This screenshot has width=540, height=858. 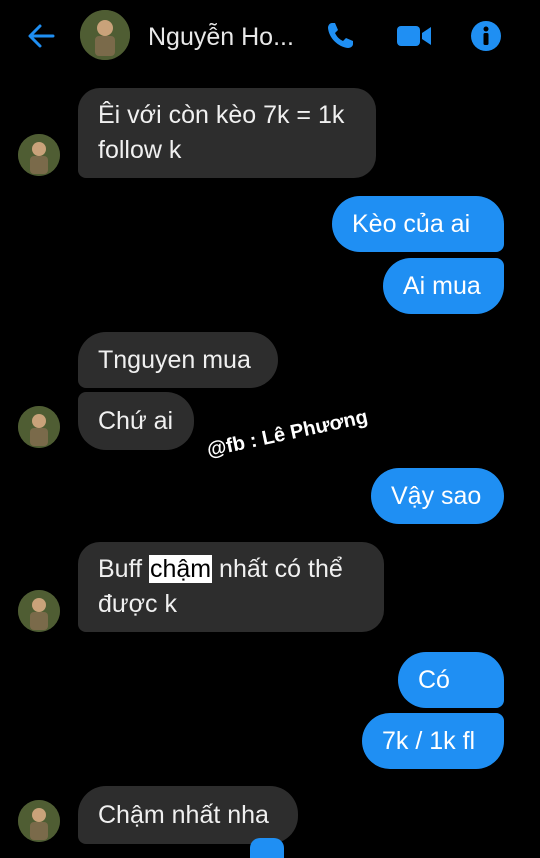 What do you see at coordinates (414, 36) in the screenshot?
I see `video-icon` at bounding box center [414, 36].